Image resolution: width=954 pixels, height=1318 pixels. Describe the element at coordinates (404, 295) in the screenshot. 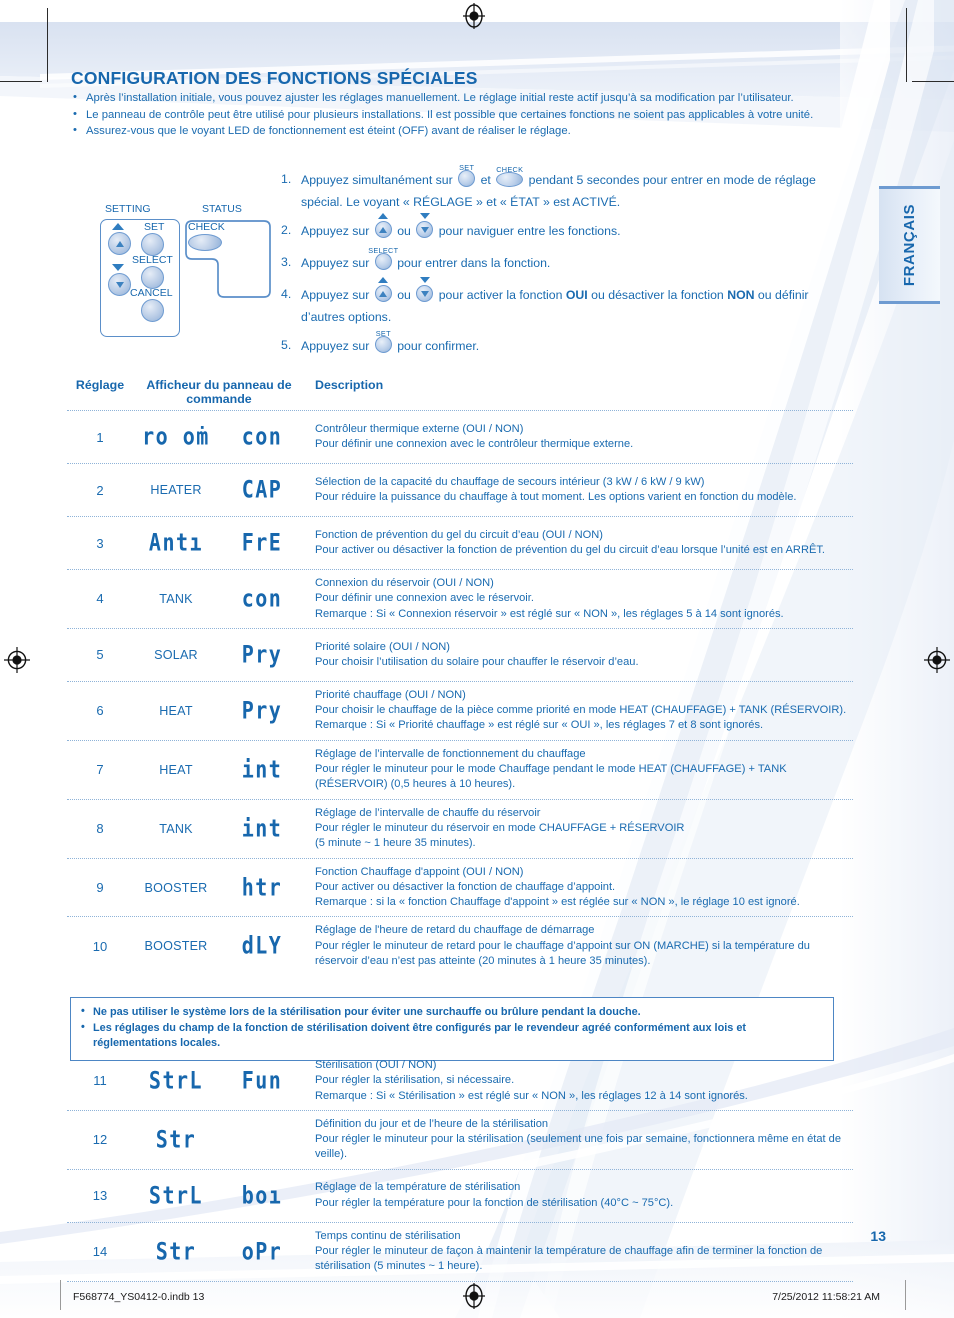

I see `step-text: ou` at that location.